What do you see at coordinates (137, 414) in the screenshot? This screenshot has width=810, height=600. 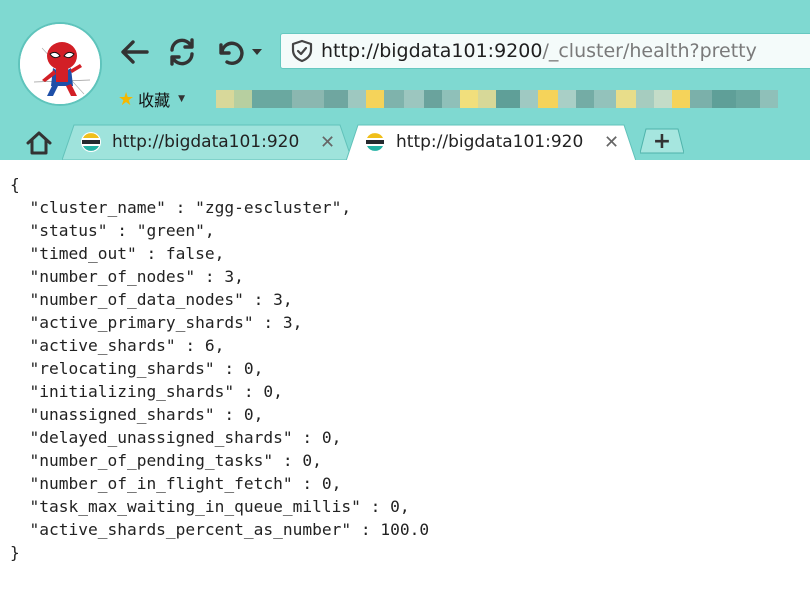 I see `json-line: "unassigned_shards" : 0,` at bounding box center [137, 414].